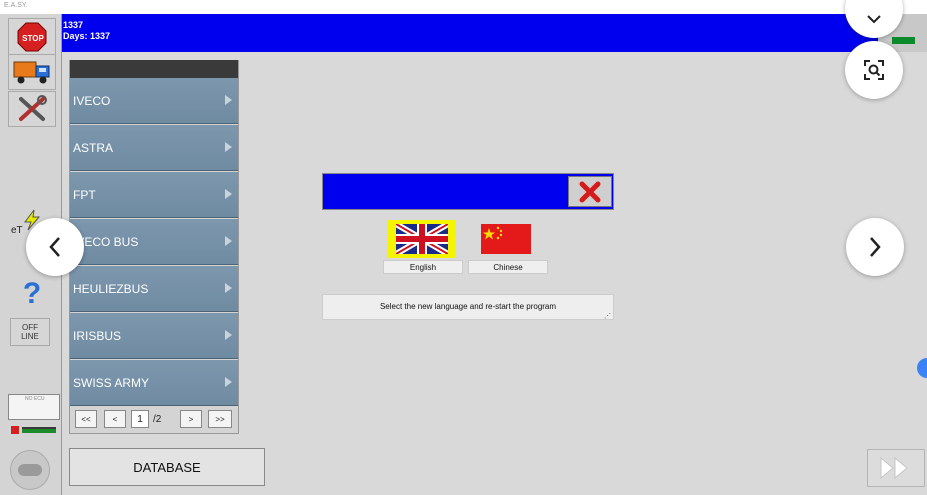 The image size is (927, 495). I want to click on help-button: ?, so click(32, 294).